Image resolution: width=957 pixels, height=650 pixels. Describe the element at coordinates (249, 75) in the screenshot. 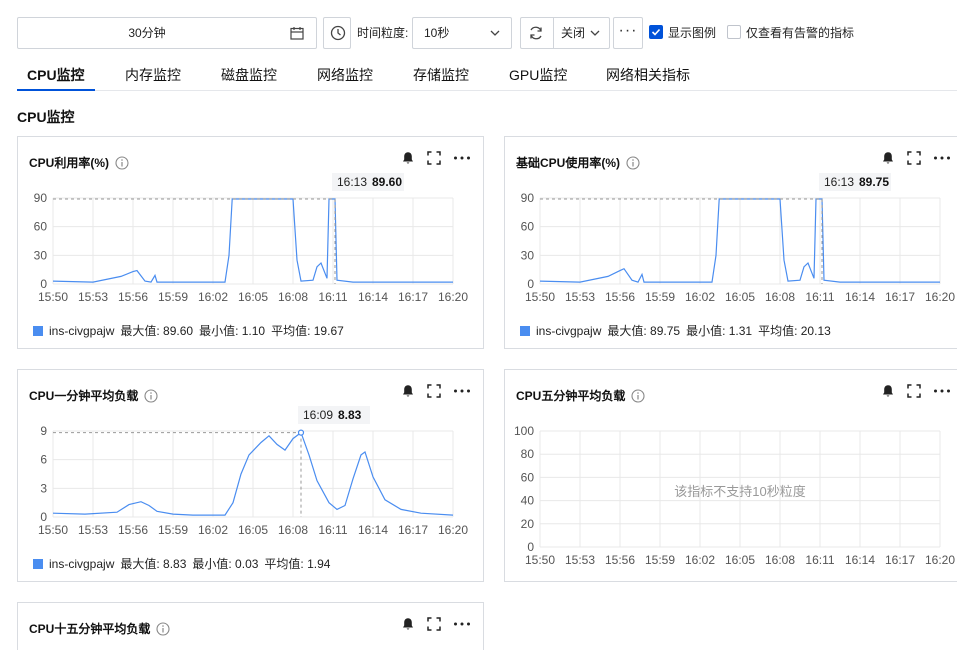

I see `tab-disk: 磁盘监控` at that location.